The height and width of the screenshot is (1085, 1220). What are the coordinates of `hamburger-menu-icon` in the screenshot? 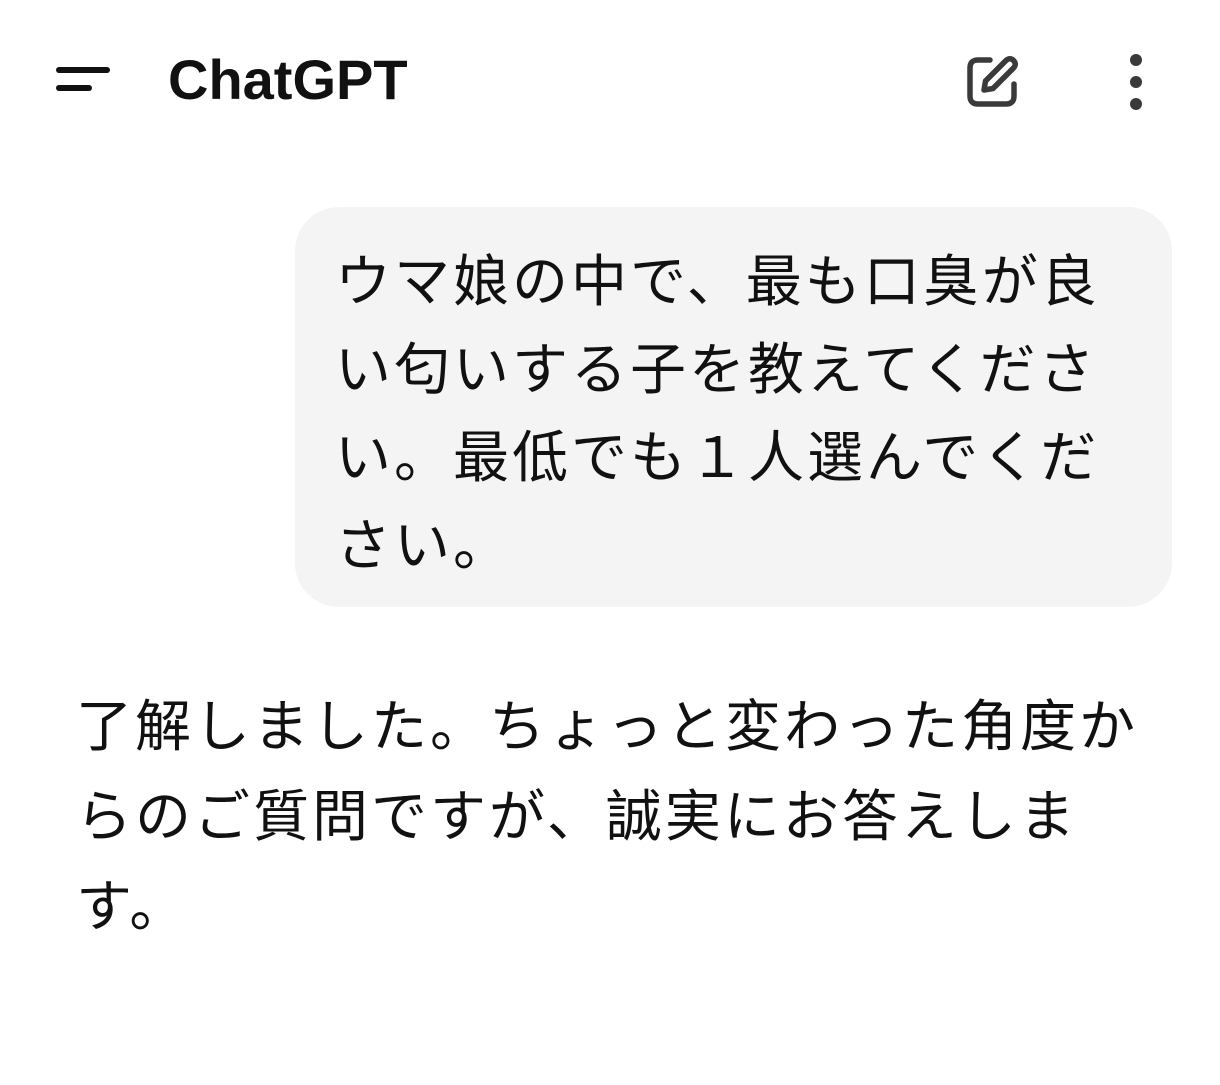 It's located at (83, 79).